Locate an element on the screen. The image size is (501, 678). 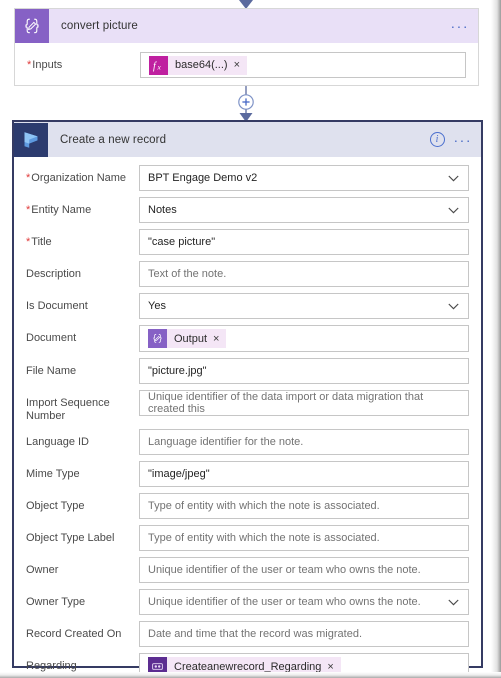
card-title-convert-picture: convert picture is located at coordinates (99, 26).